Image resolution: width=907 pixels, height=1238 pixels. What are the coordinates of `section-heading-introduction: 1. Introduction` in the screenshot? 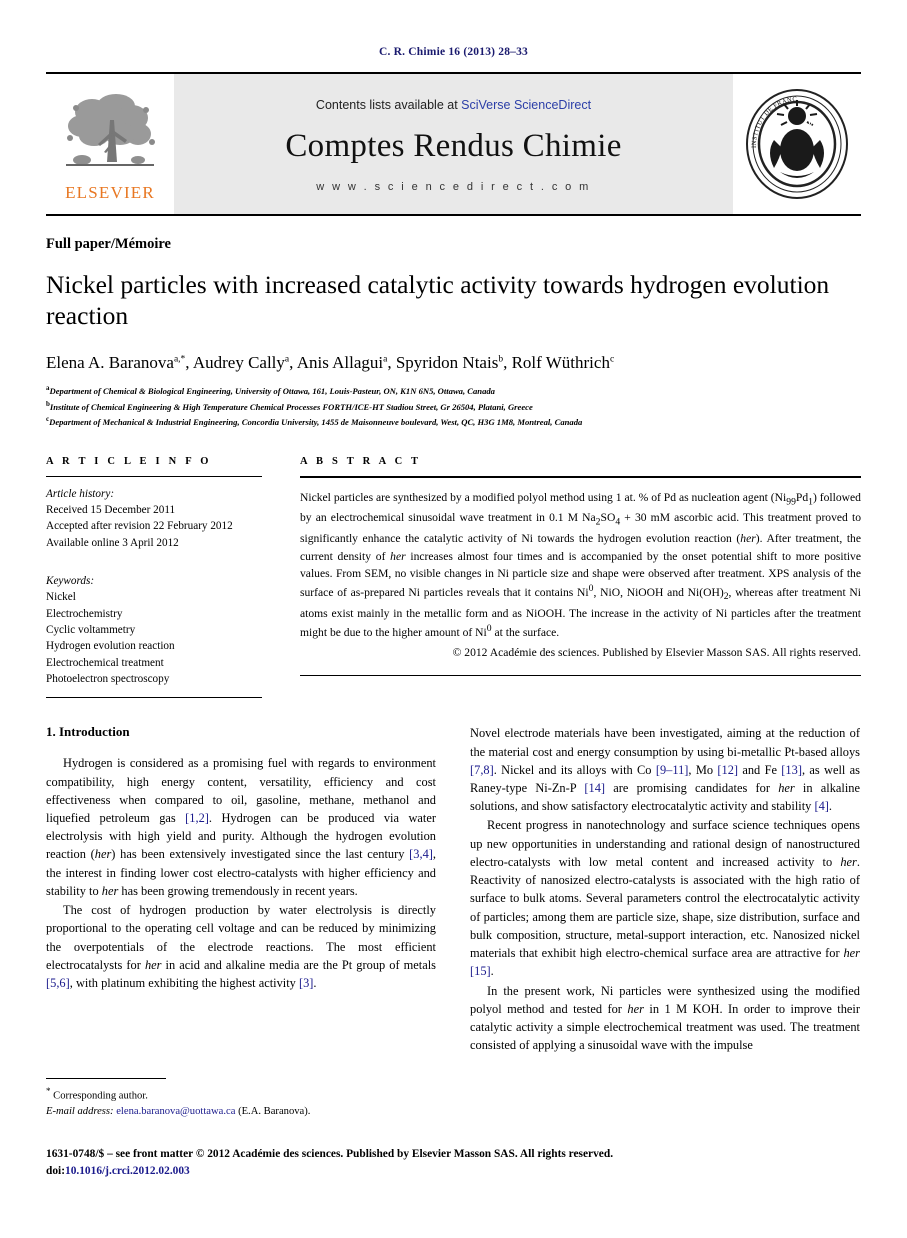 It's located at (88, 732).